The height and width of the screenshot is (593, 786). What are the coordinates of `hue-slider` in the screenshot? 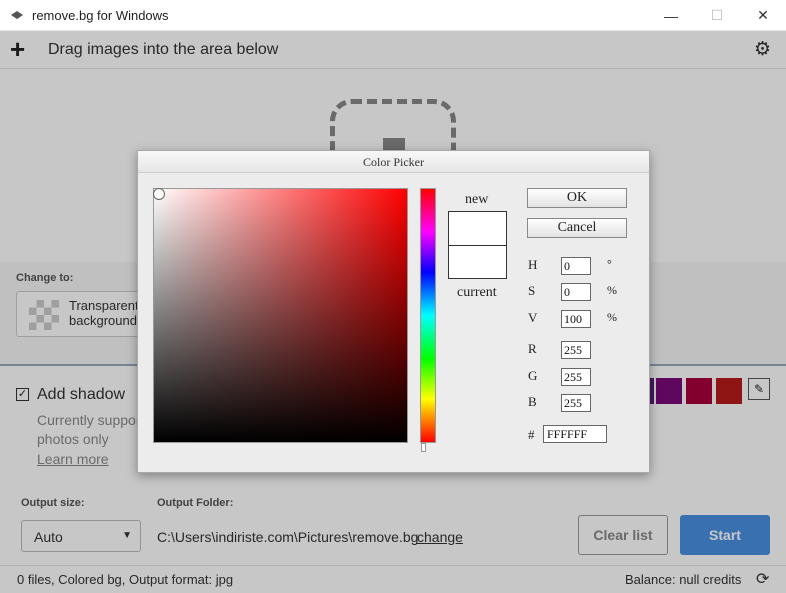 It's located at (428, 315).